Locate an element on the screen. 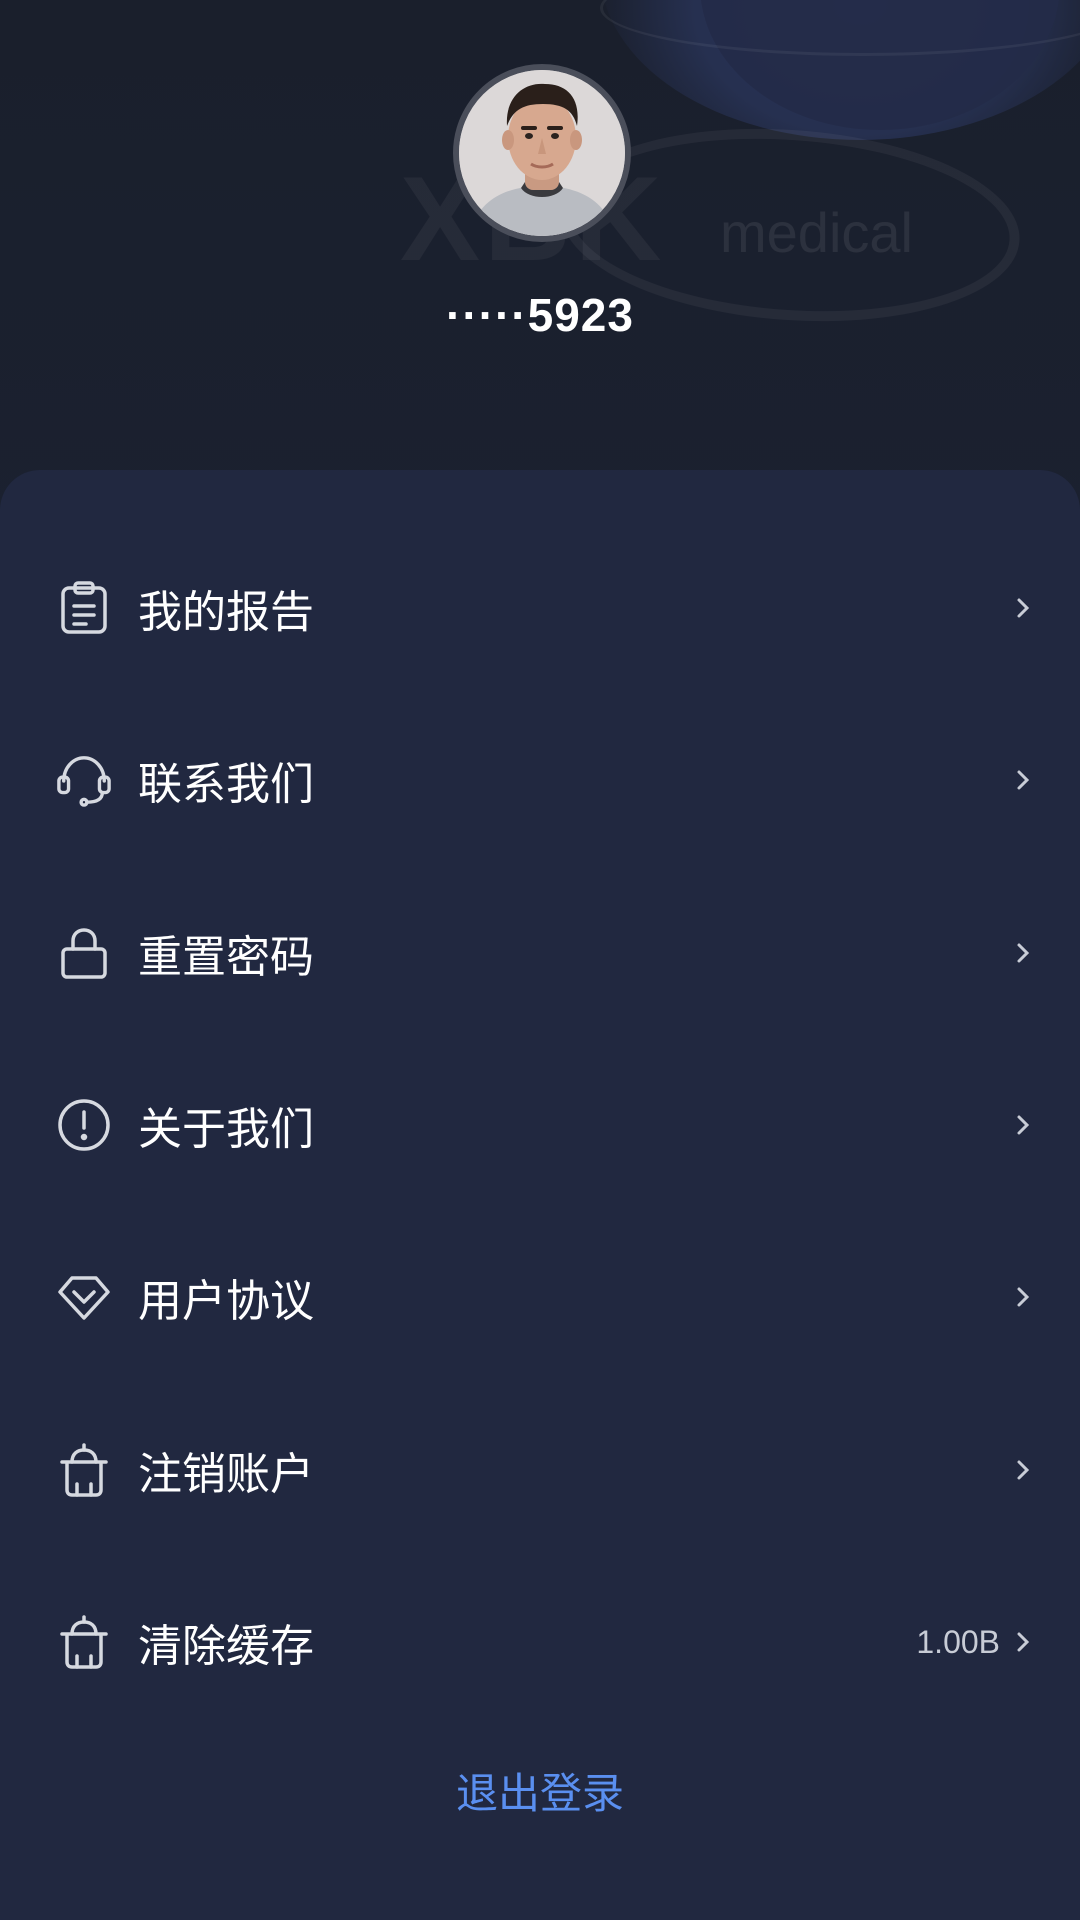 This screenshot has width=1080, height=1920. menu-item-label: 注销账户 is located at coordinates (226, 1474).